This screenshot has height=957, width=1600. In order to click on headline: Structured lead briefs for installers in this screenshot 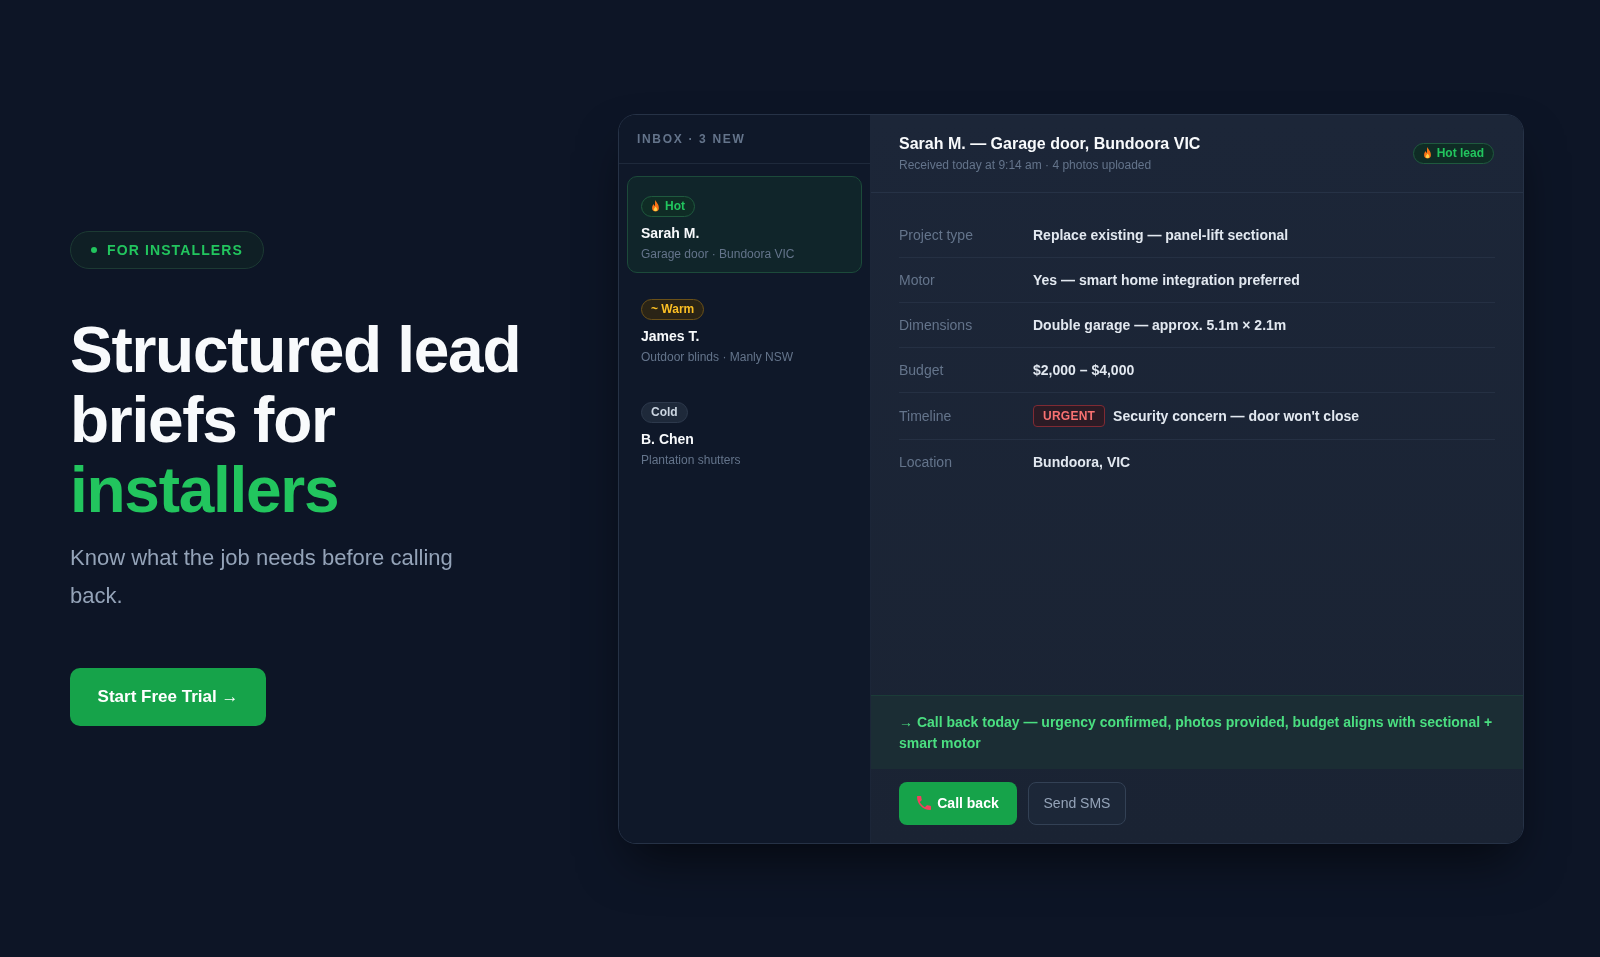, I will do `click(296, 420)`.